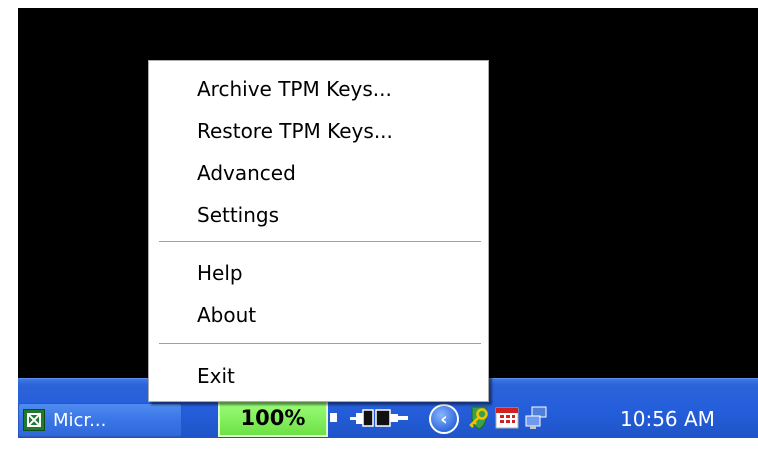 Image resolution: width=758 pixels, height=454 pixels. I want to click on clock: 10:56 AM, so click(667, 419).